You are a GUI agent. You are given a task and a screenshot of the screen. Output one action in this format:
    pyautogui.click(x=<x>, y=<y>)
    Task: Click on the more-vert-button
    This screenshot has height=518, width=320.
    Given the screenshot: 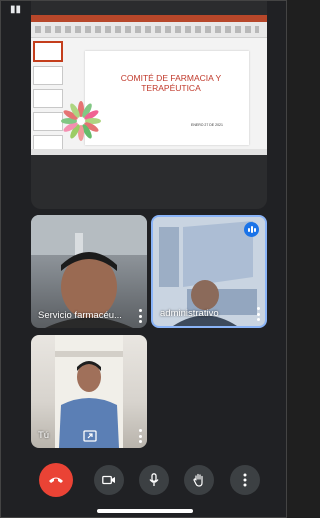 What is the action you would take?
    pyautogui.click(x=245, y=480)
    